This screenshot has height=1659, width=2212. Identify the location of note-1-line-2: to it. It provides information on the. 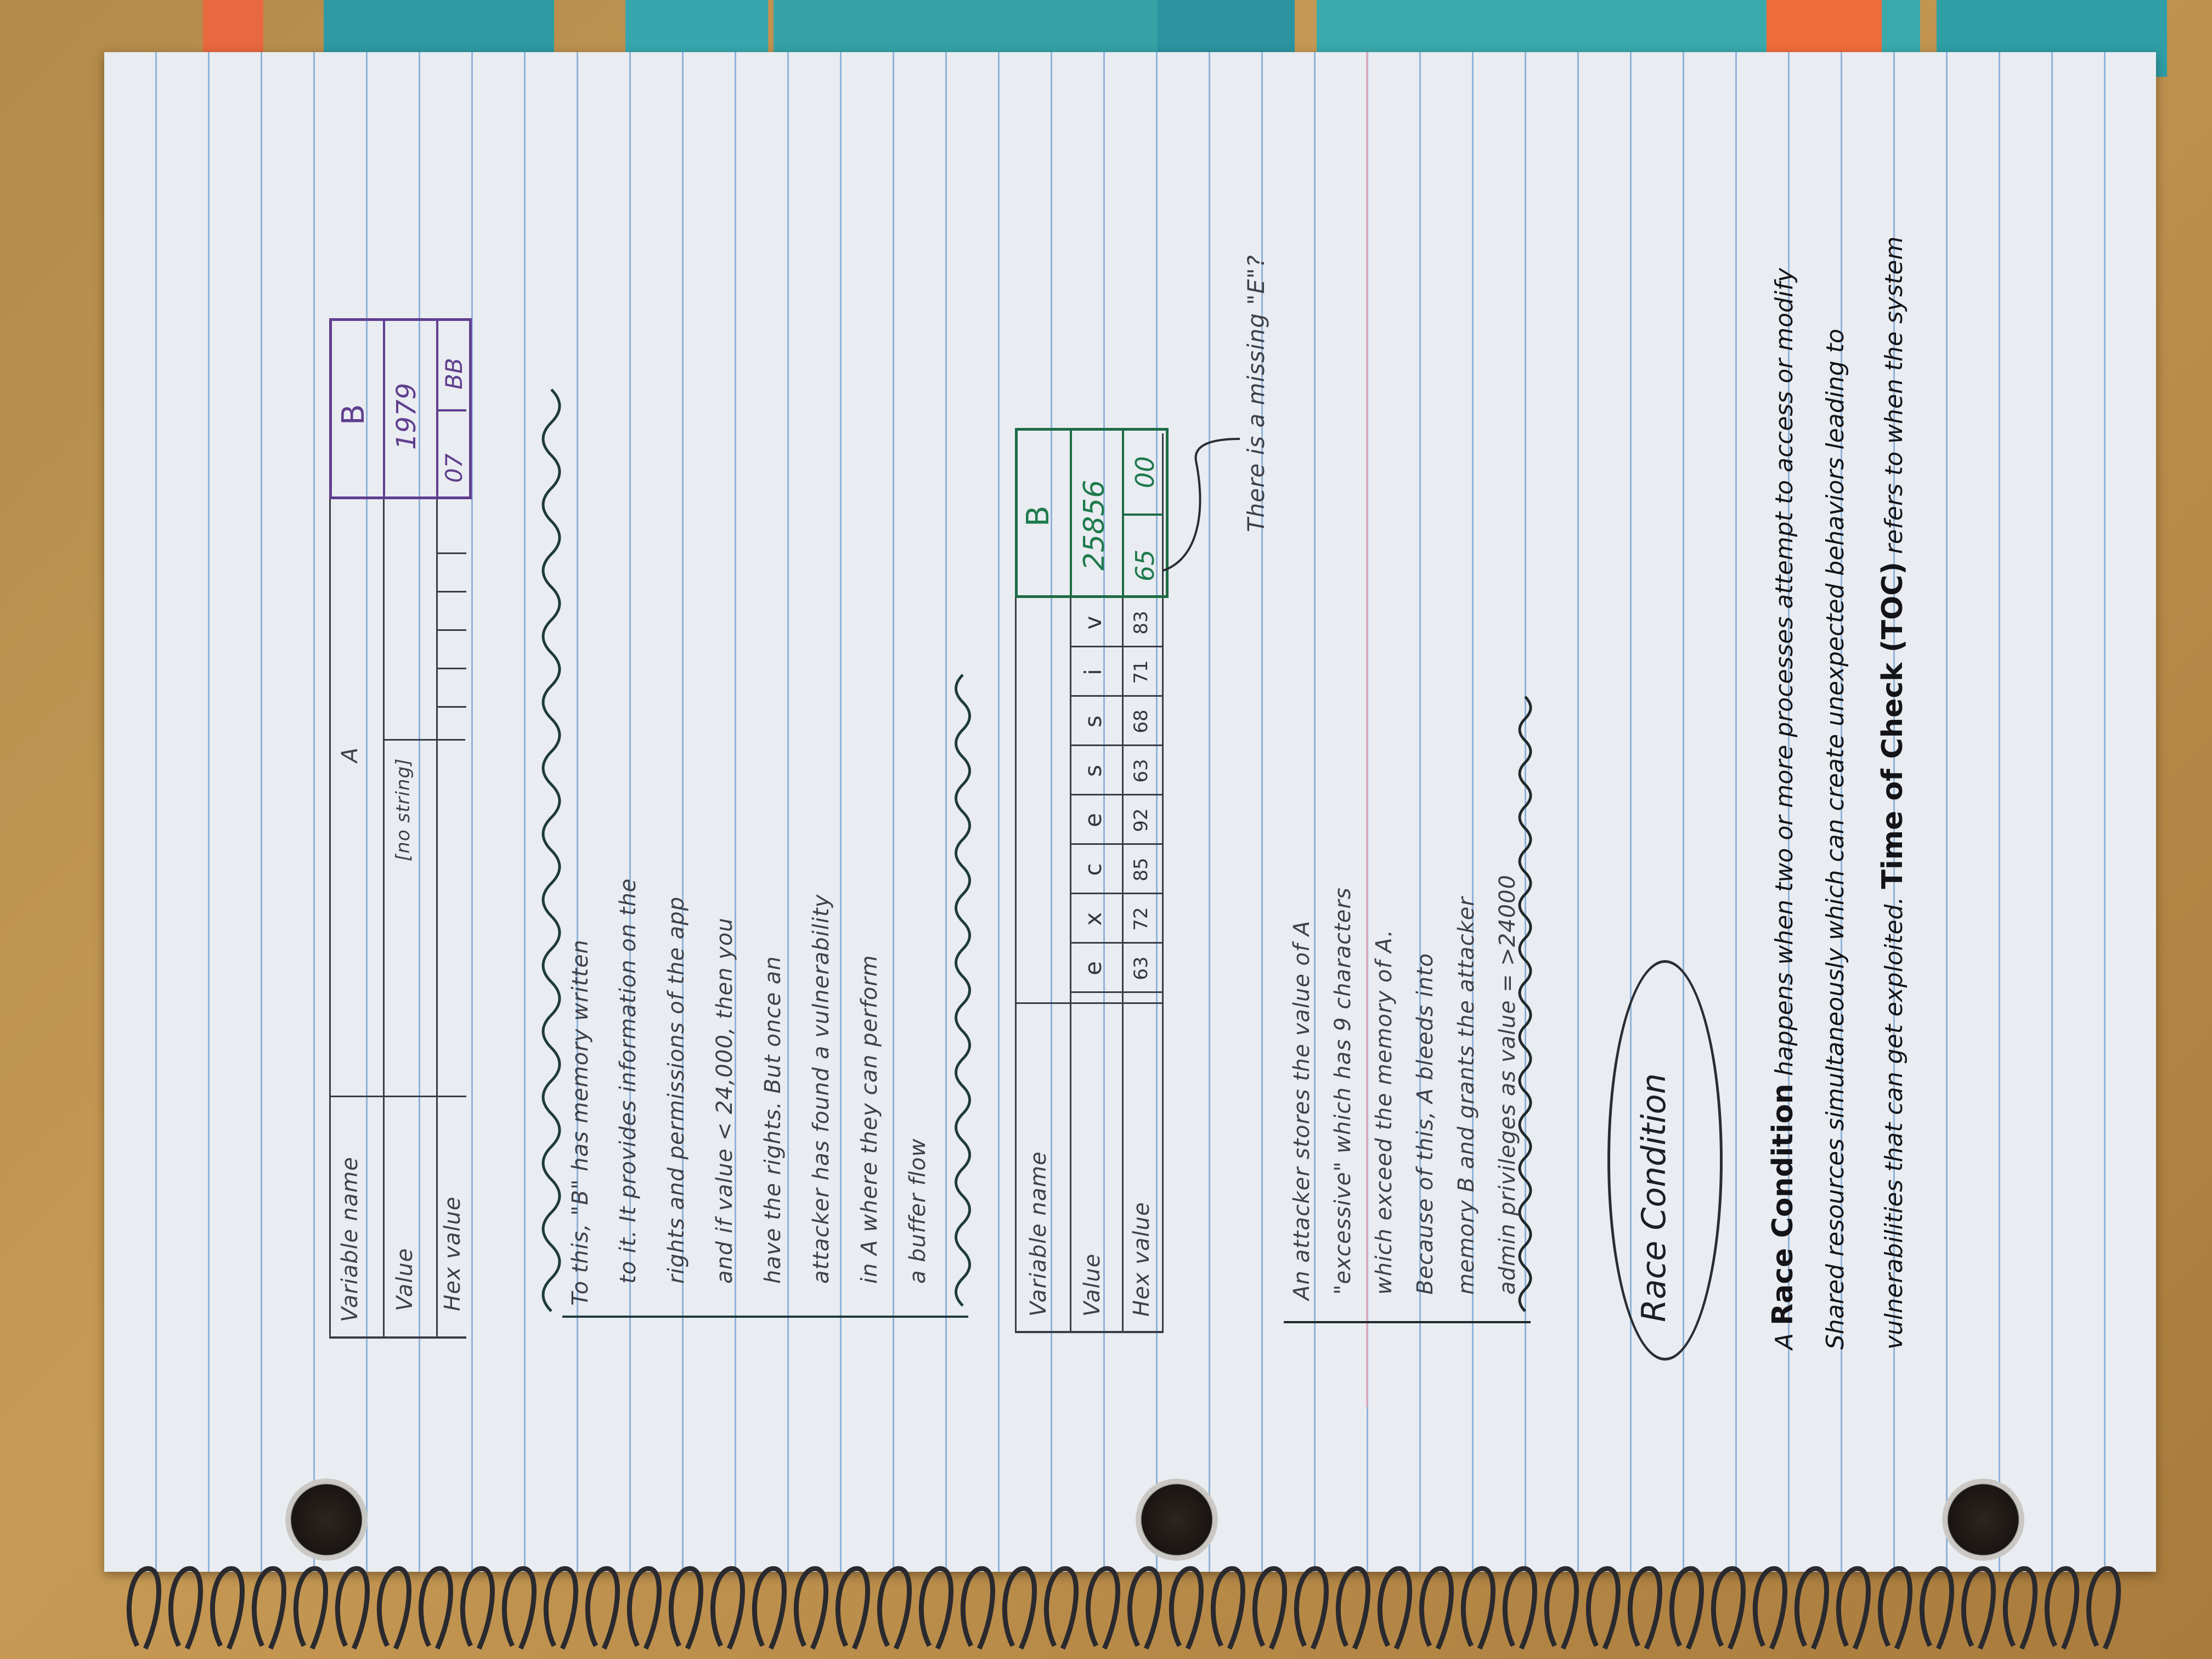
(629, 1081).